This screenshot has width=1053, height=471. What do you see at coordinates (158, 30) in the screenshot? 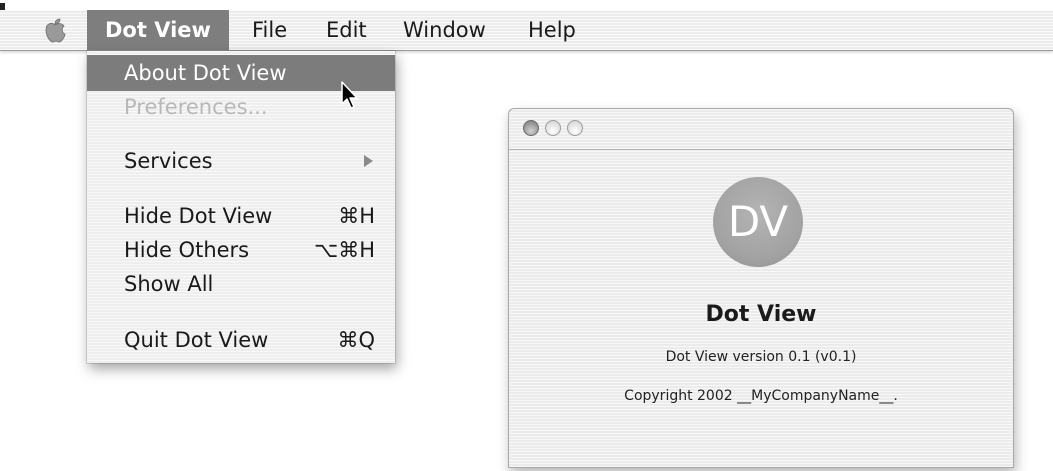
I see `menu-dot-view: Dot View` at bounding box center [158, 30].